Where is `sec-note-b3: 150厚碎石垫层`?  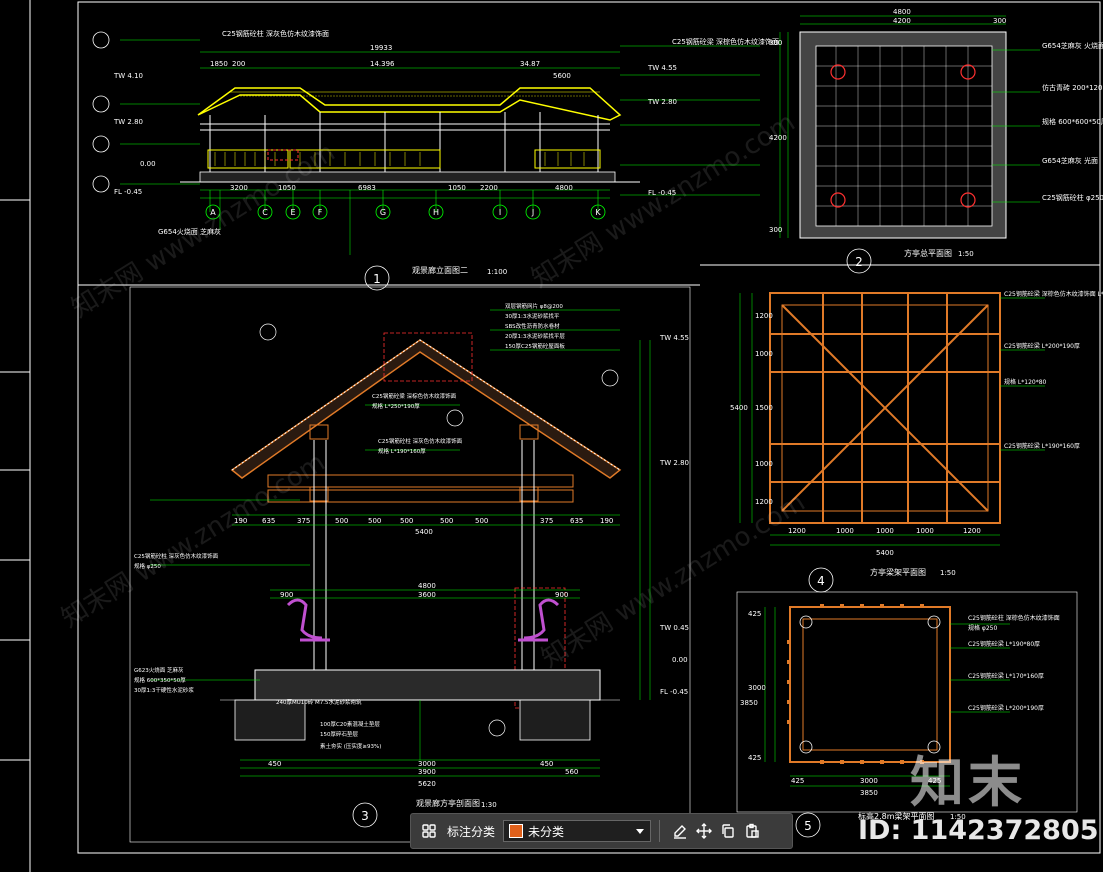 sec-note-b3: 150厚碎石垫层 is located at coordinates (339, 734).